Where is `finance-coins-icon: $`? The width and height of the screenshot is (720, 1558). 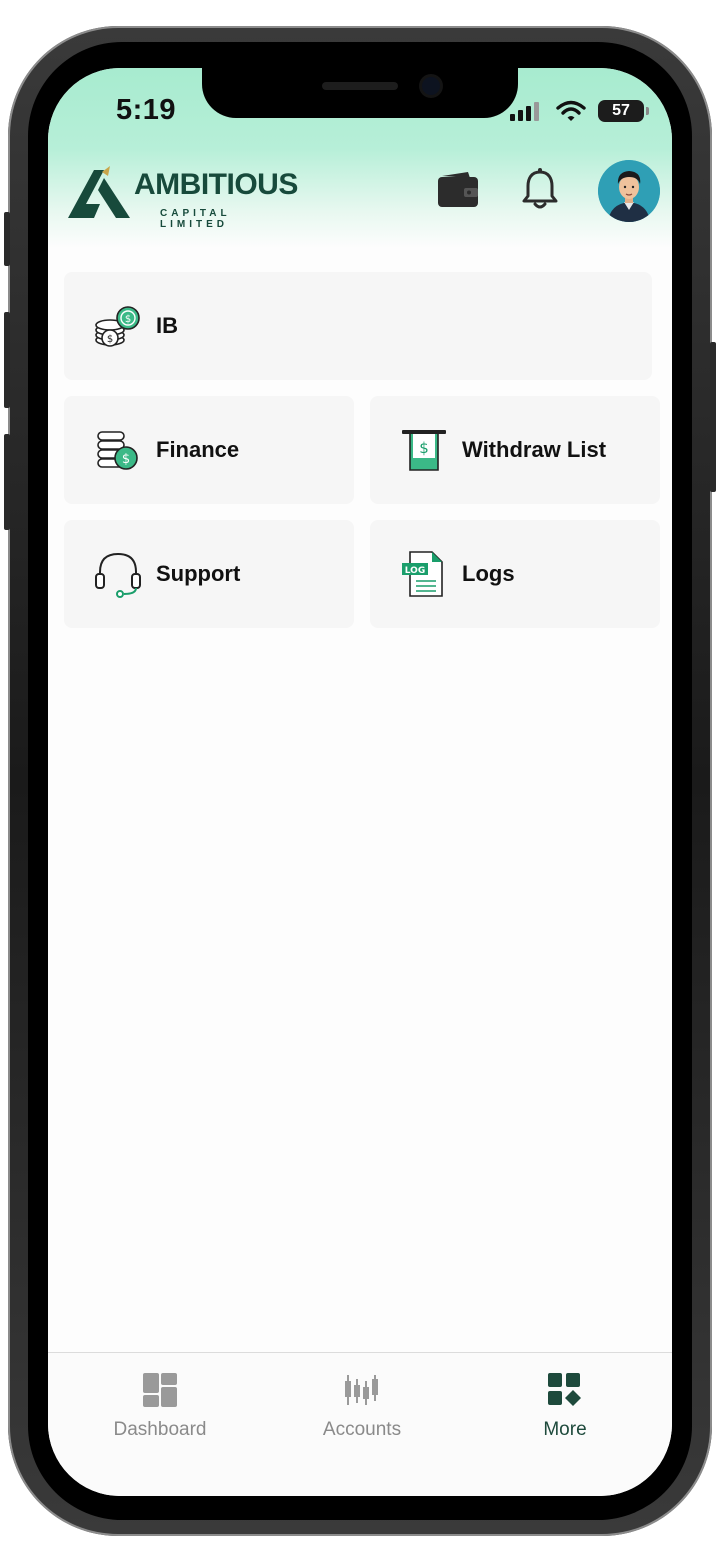 finance-coins-icon: $ is located at coordinates (117, 450).